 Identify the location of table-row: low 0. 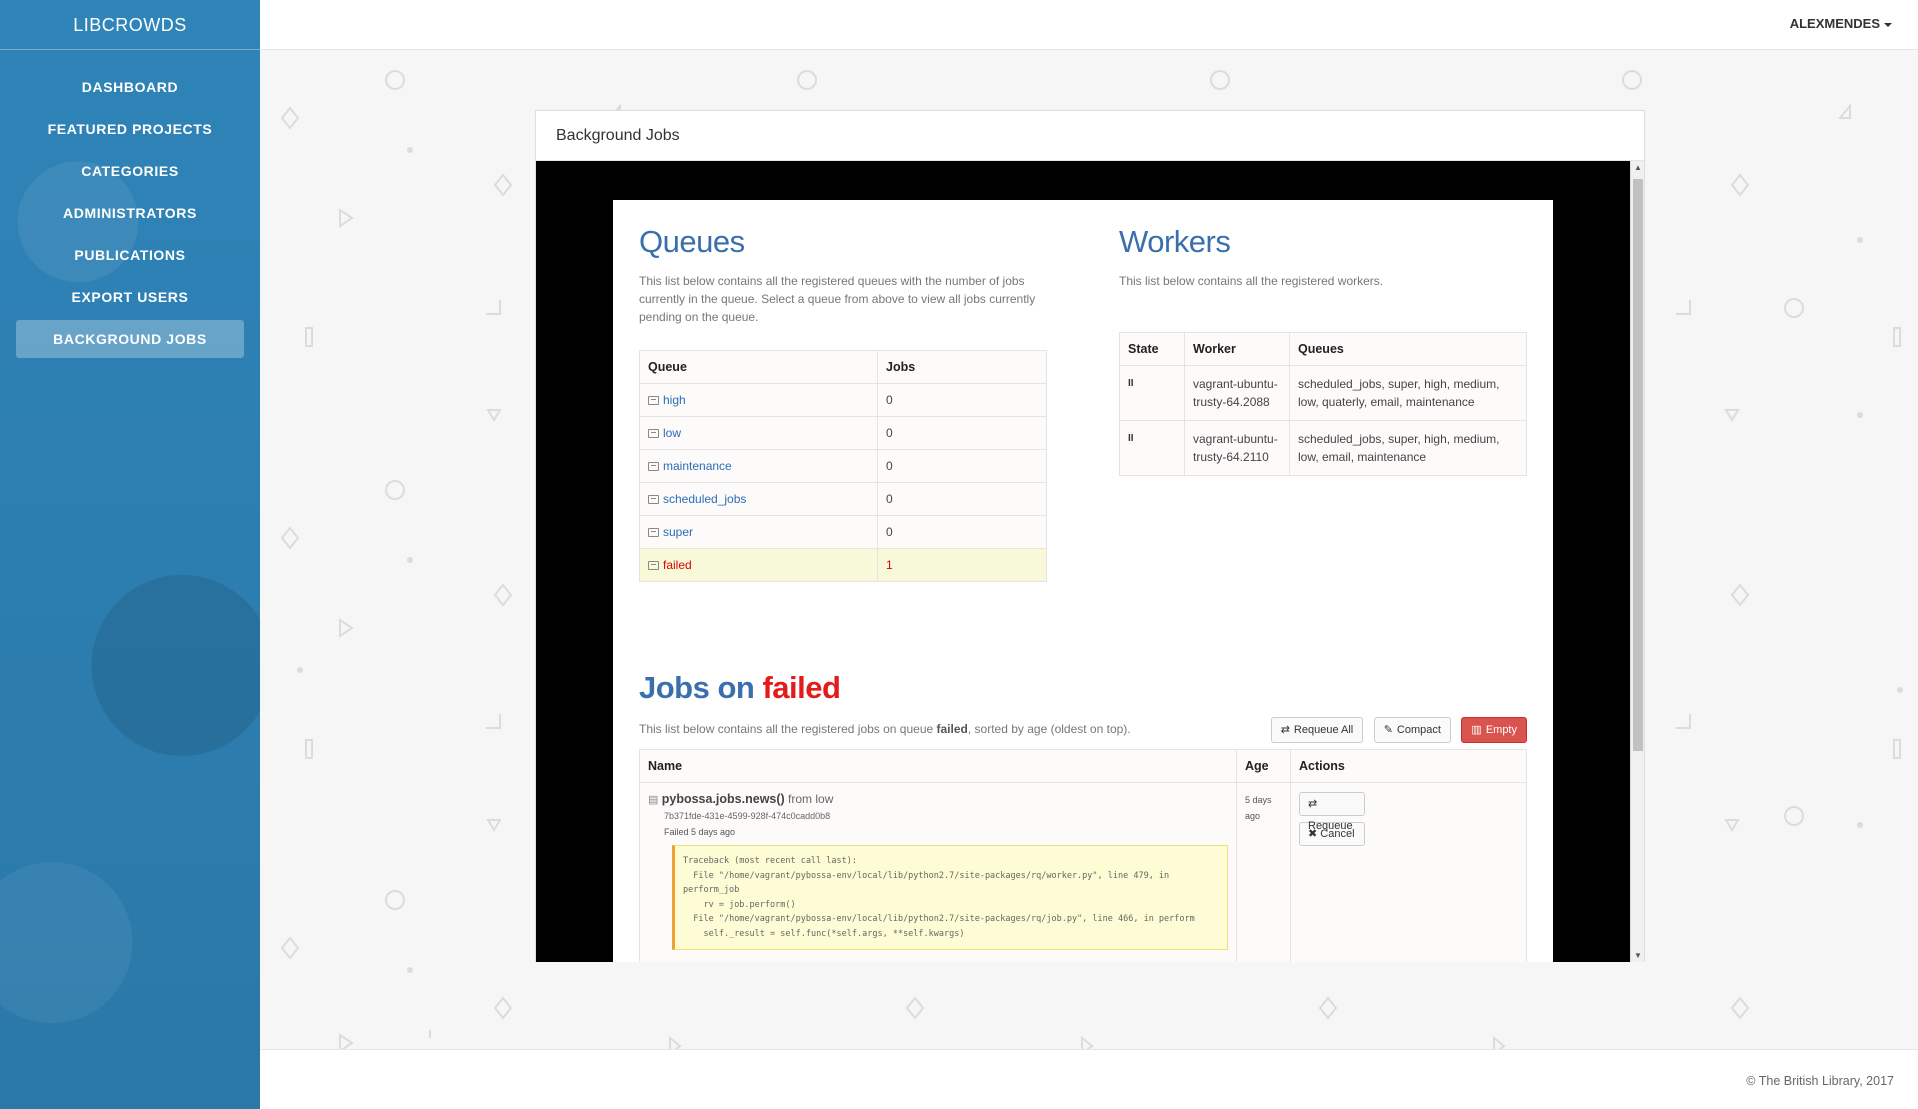
(843, 433).